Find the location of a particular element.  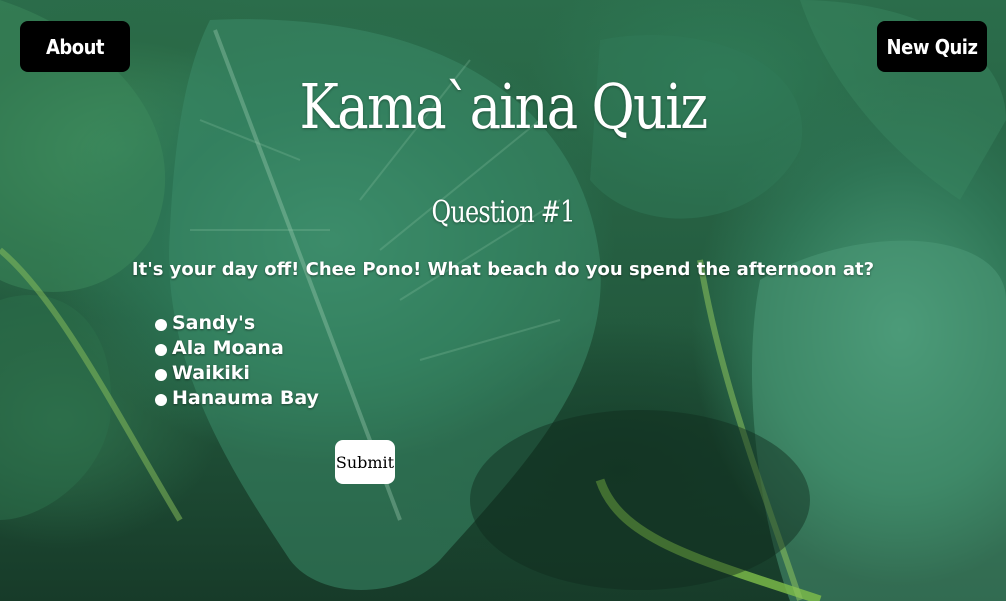

page-title: Kama`aina Quiz is located at coordinates (504, 106).